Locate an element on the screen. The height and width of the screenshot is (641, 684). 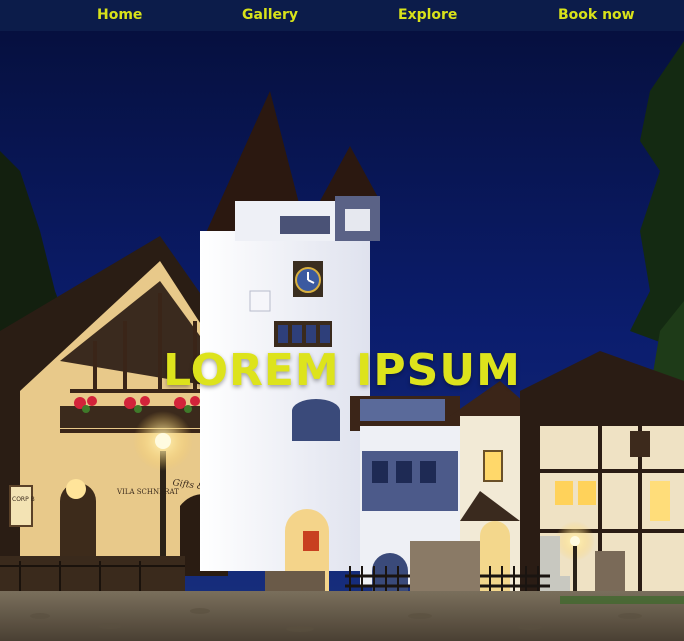
nav-explore-link: Explore is located at coordinates (427, 15).